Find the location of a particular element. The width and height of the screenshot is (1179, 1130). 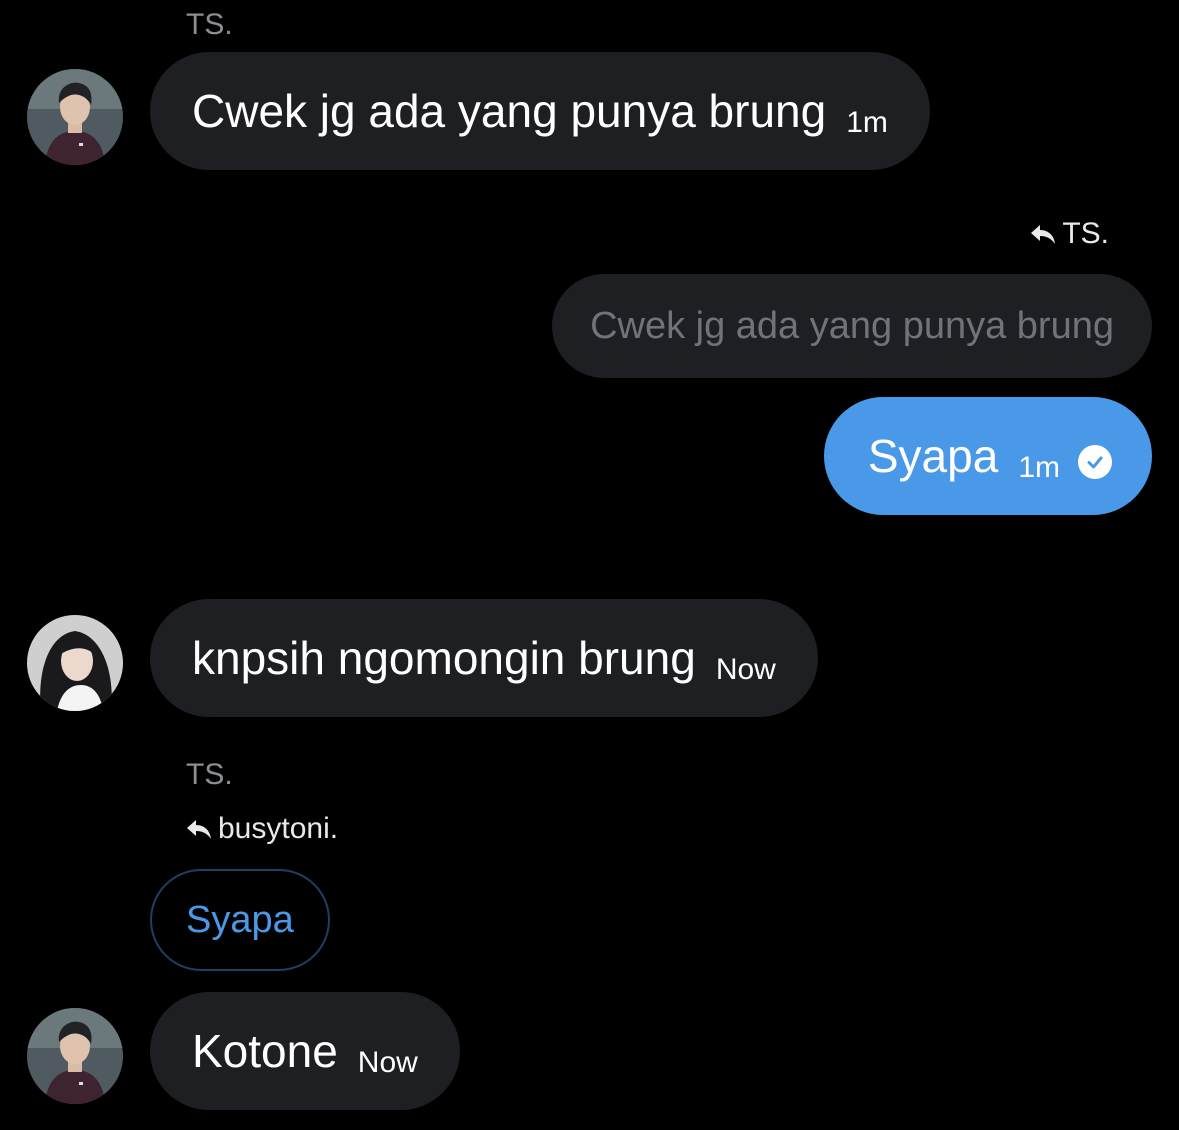

message-bubble: Cwek jg ada yang punya brung 1m is located at coordinates (540, 111).